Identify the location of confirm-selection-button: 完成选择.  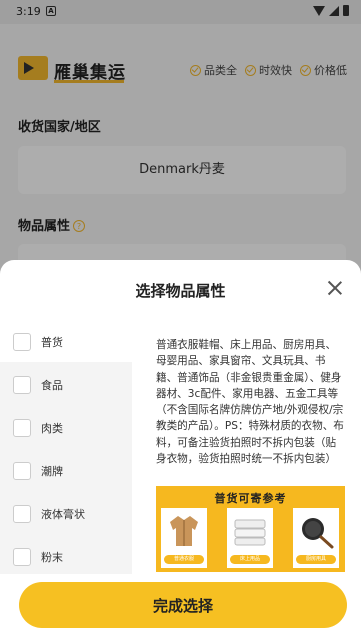
(183, 605).